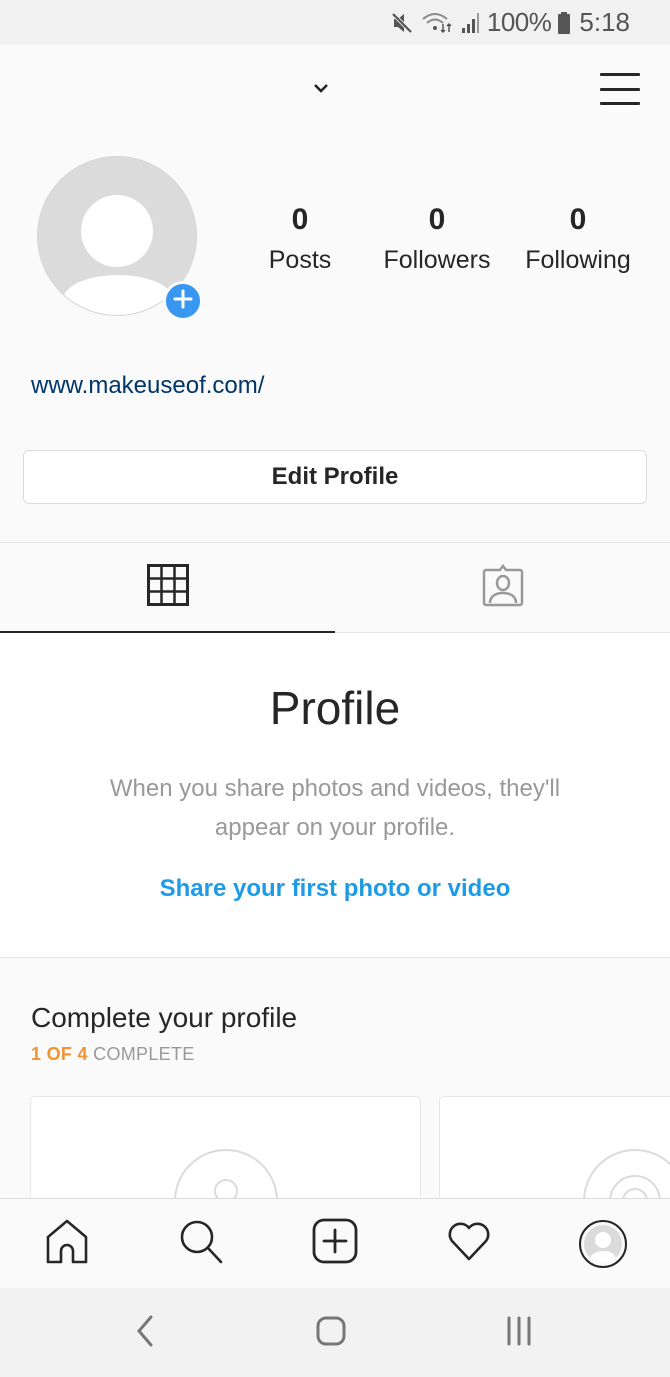 The width and height of the screenshot is (670, 1377). I want to click on system-back-button, so click(145, 1333).